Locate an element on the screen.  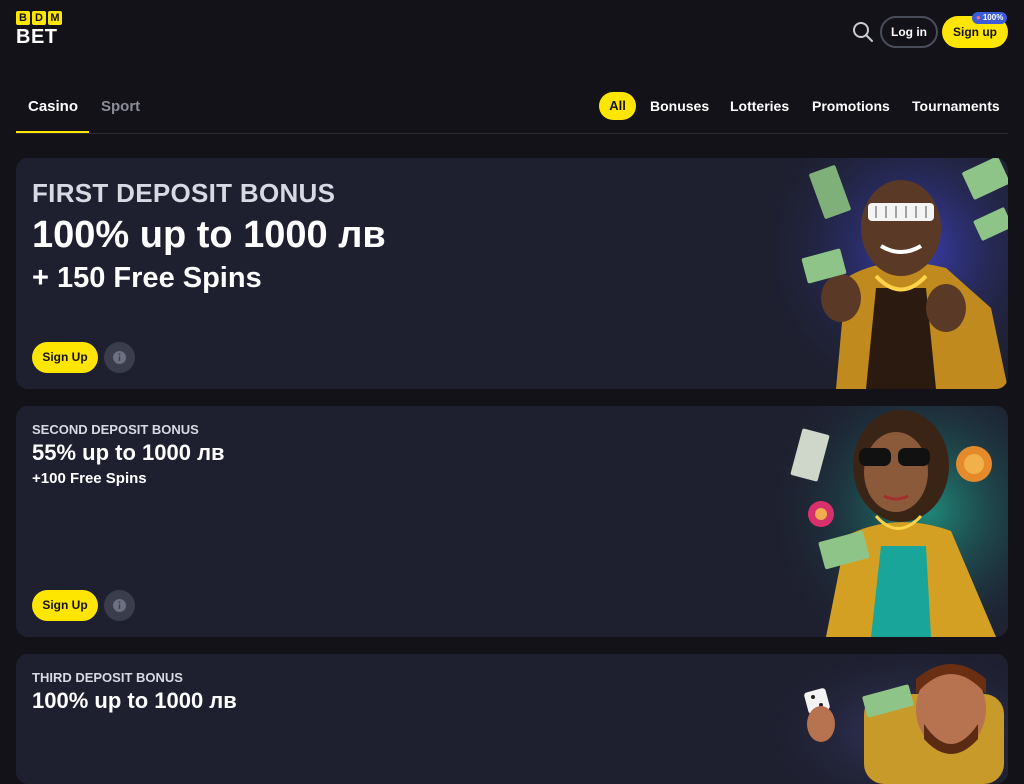
tab-casino: Casino is located at coordinates (53, 106).